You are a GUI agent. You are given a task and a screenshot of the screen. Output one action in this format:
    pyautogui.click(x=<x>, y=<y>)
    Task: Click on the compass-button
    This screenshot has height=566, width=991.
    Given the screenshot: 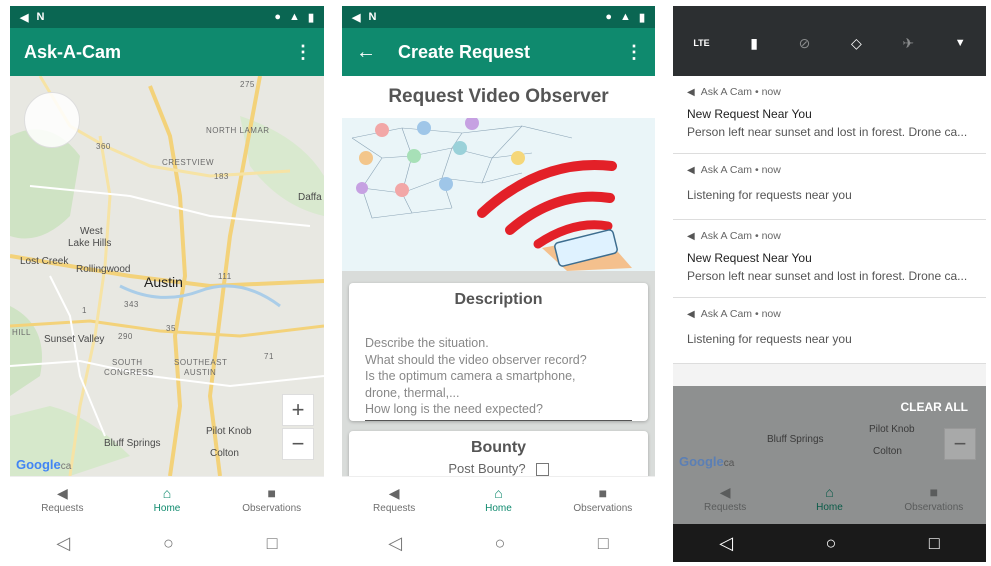 What is the action you would take?
    pyautogui.click(x=52, y=120)
    